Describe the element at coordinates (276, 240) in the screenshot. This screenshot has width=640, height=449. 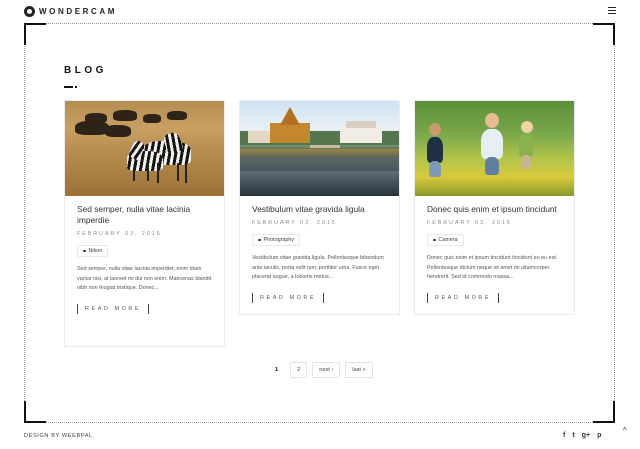
I see `blog-card-tag: Photography` at that location.